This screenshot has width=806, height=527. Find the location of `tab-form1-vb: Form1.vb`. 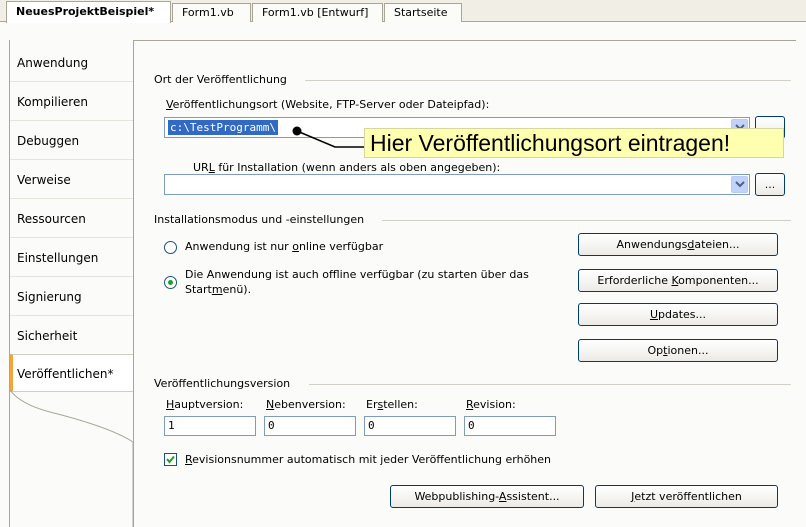

tab-form1-vb: Form1.vb is located at coordinates (211, 12).